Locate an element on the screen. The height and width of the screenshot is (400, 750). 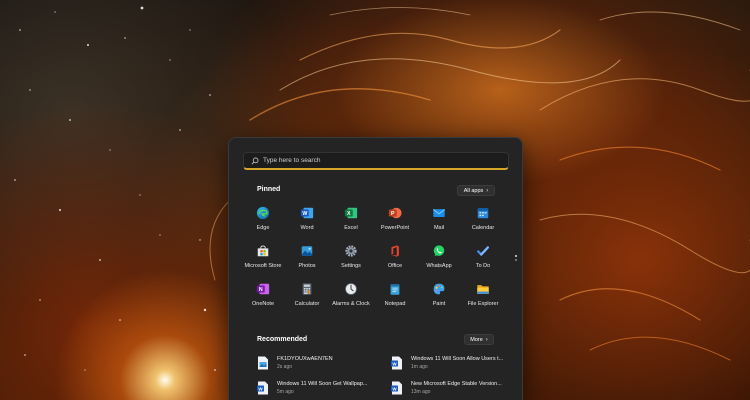
all-apps-label: All apps is located at coordinates (473, 190).